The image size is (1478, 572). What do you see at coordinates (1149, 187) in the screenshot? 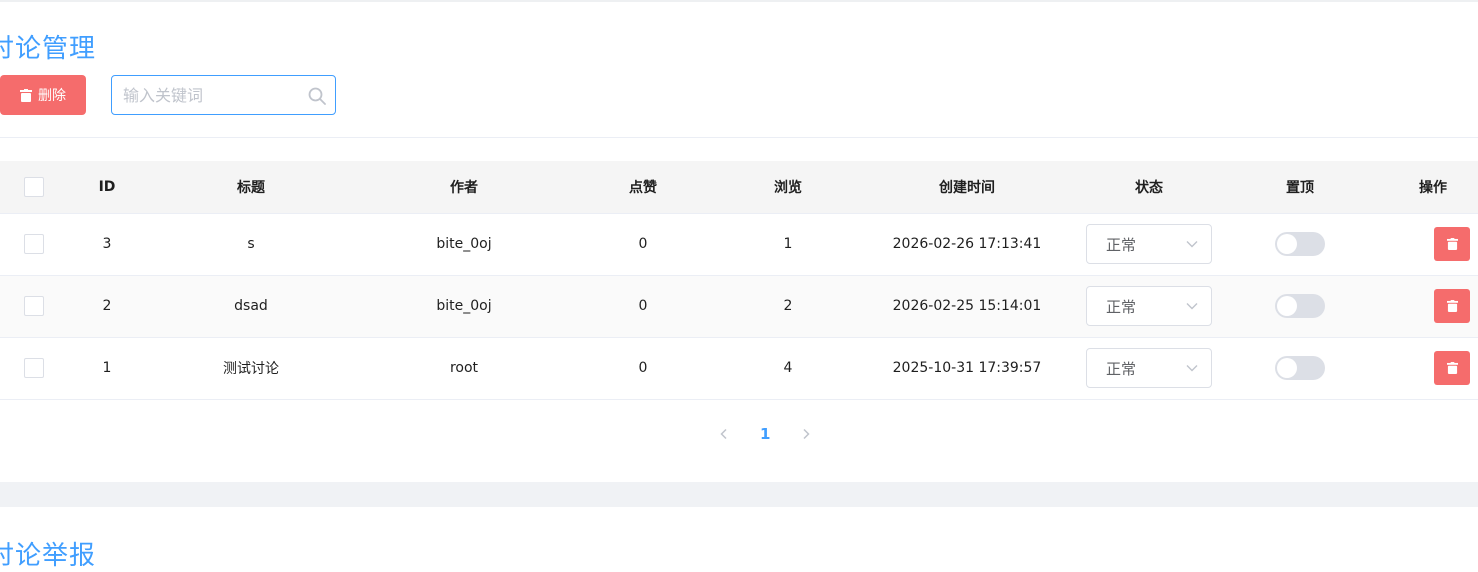
I see `column-header-status: 状态` at bounding box center [1149, 187].